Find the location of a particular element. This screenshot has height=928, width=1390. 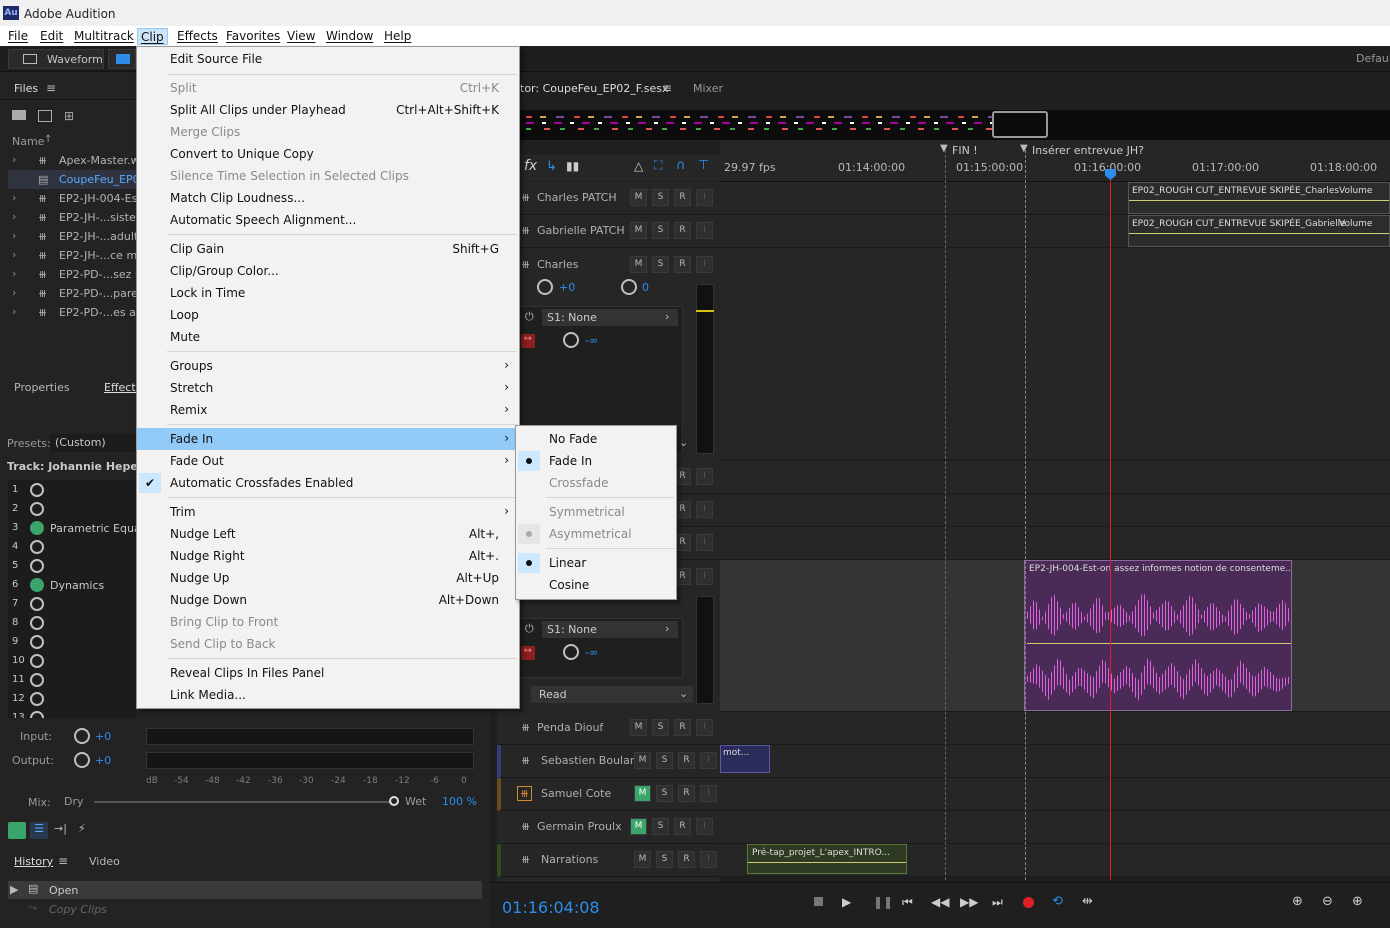

menu-item-nudge-right: Nudge Right Alt+. is located at coordinates (328, 556).